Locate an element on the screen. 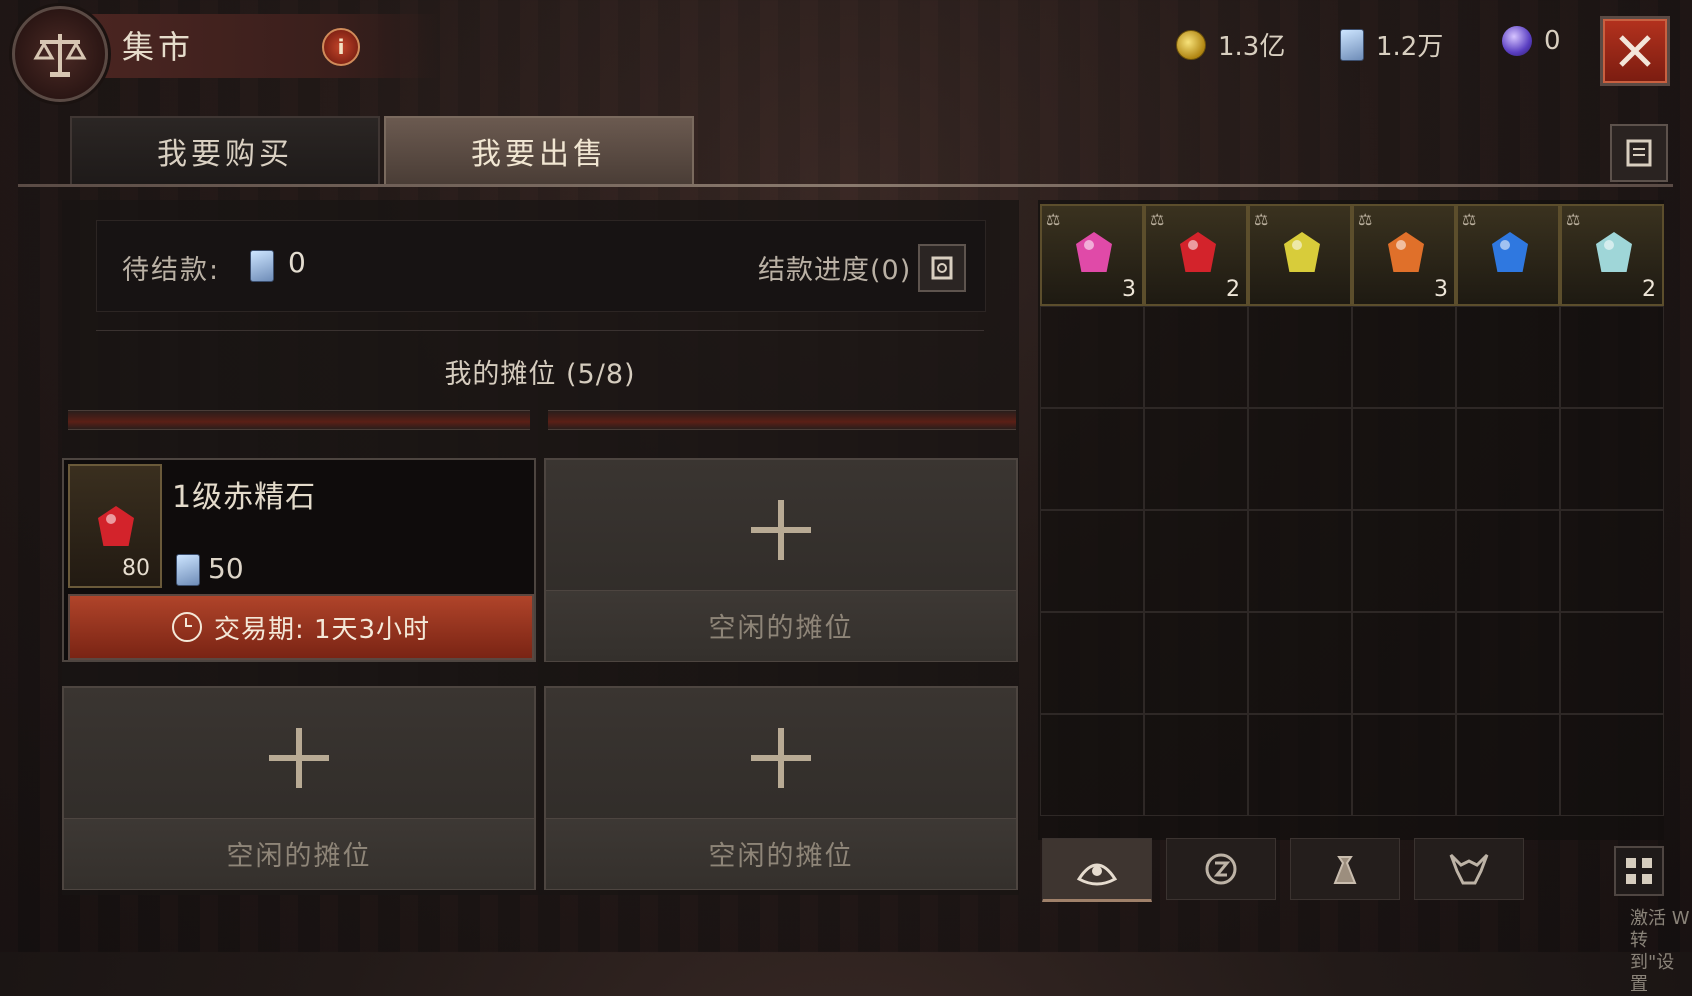 The width and height of the screenshot is (1692, 996). record-button is located at coordinates (1639, 153).